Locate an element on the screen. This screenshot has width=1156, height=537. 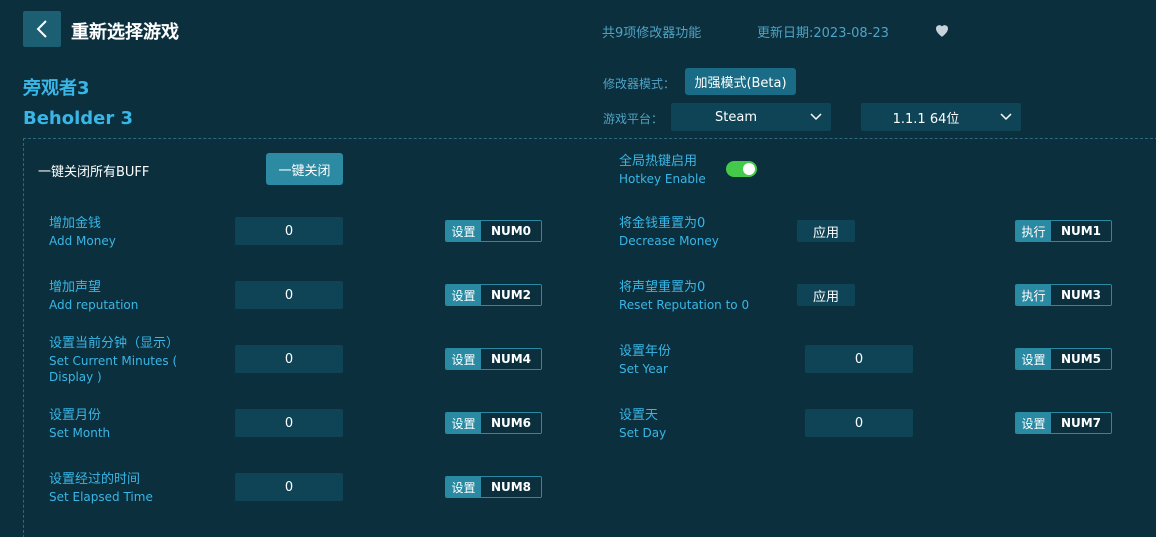
set-month-input: 0 is located at coordinates (289, 423).